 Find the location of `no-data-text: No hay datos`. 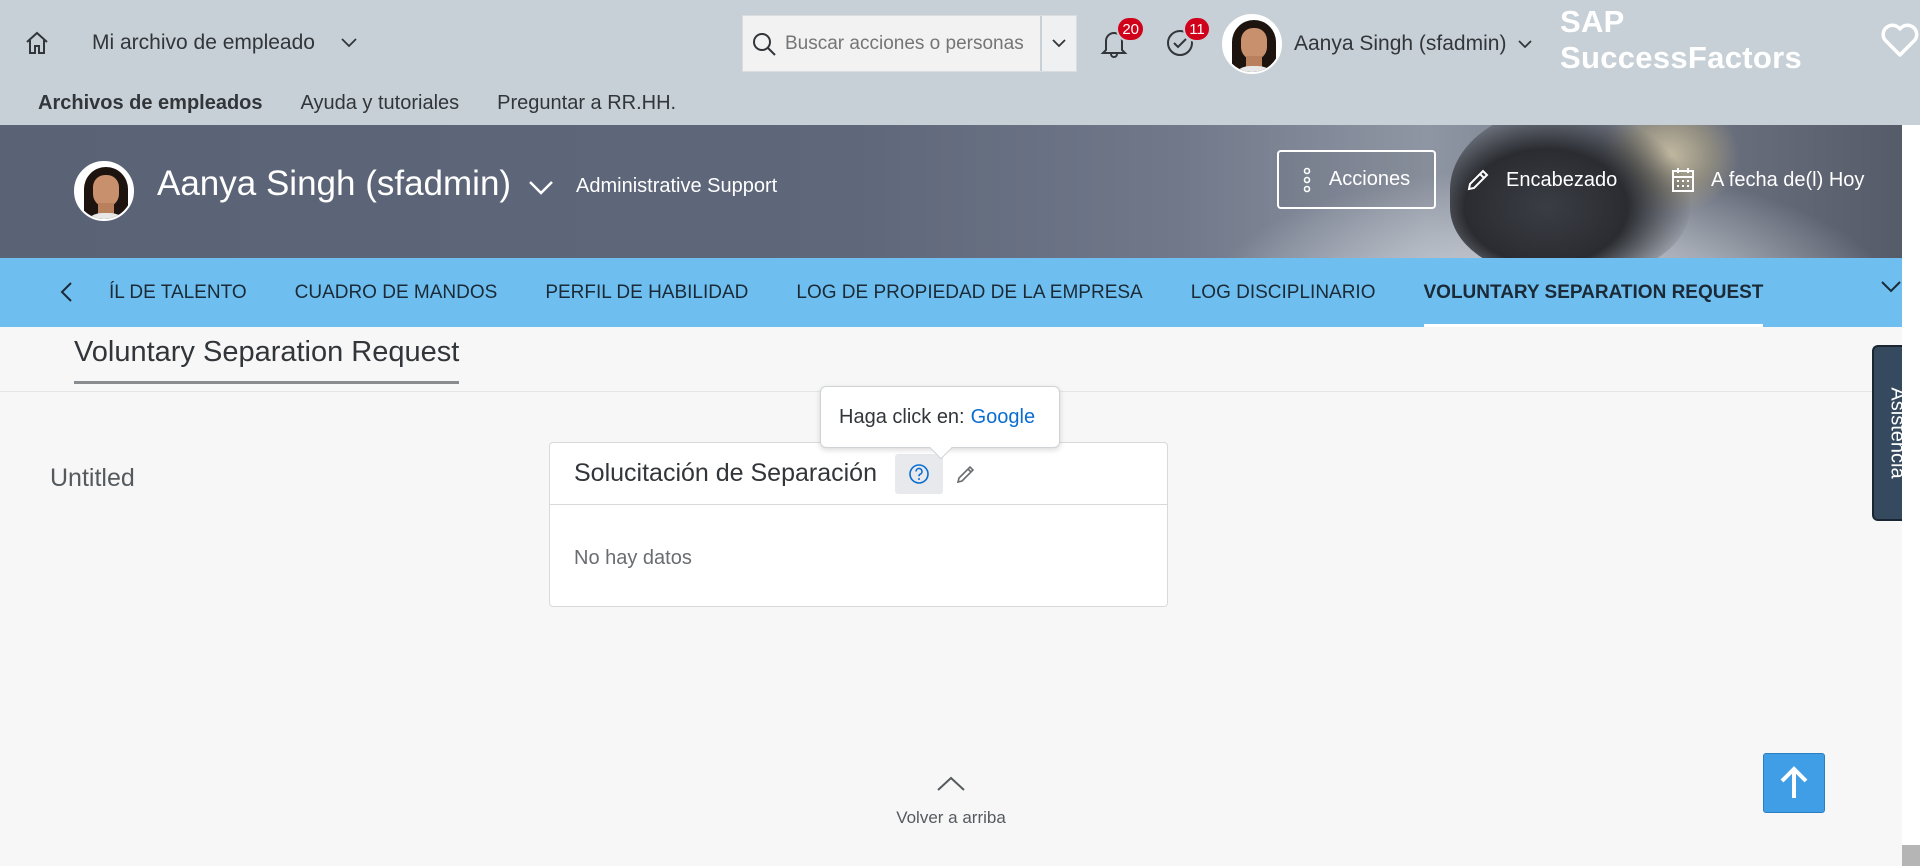

no-data-text: No hay datos is located at coordinates (633, 558).